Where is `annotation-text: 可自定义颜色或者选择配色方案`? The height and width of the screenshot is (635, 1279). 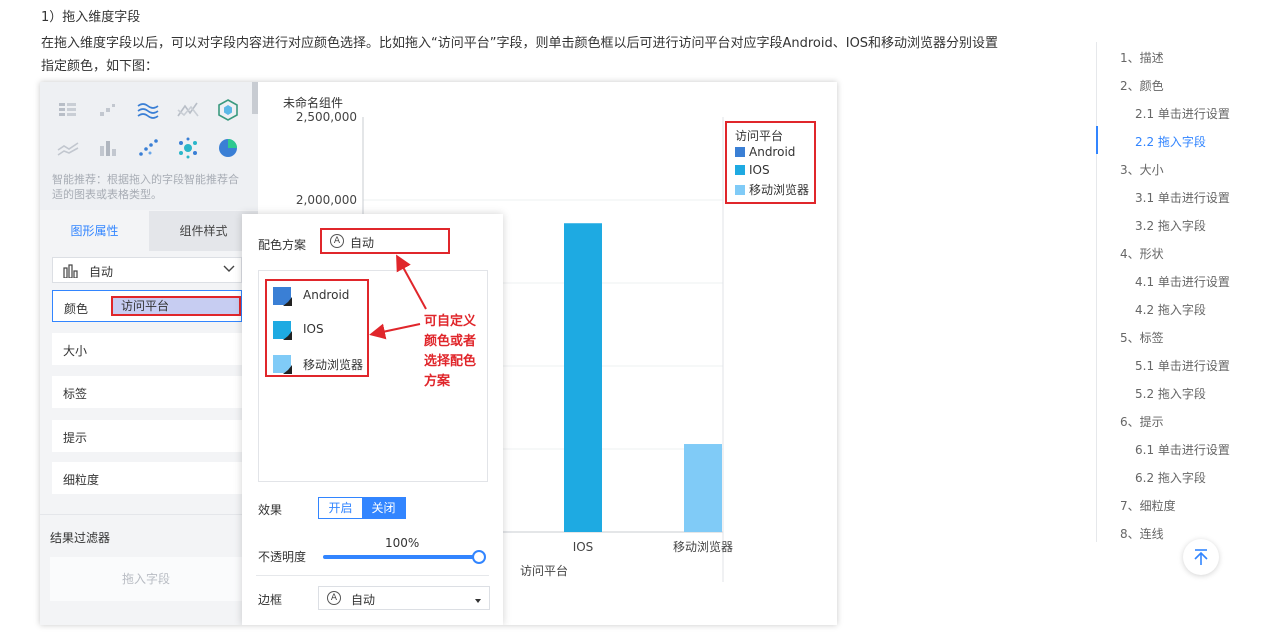 annotation-text: 可自定义颜色或者选择配色方案 is located at coordinates (450, 351).